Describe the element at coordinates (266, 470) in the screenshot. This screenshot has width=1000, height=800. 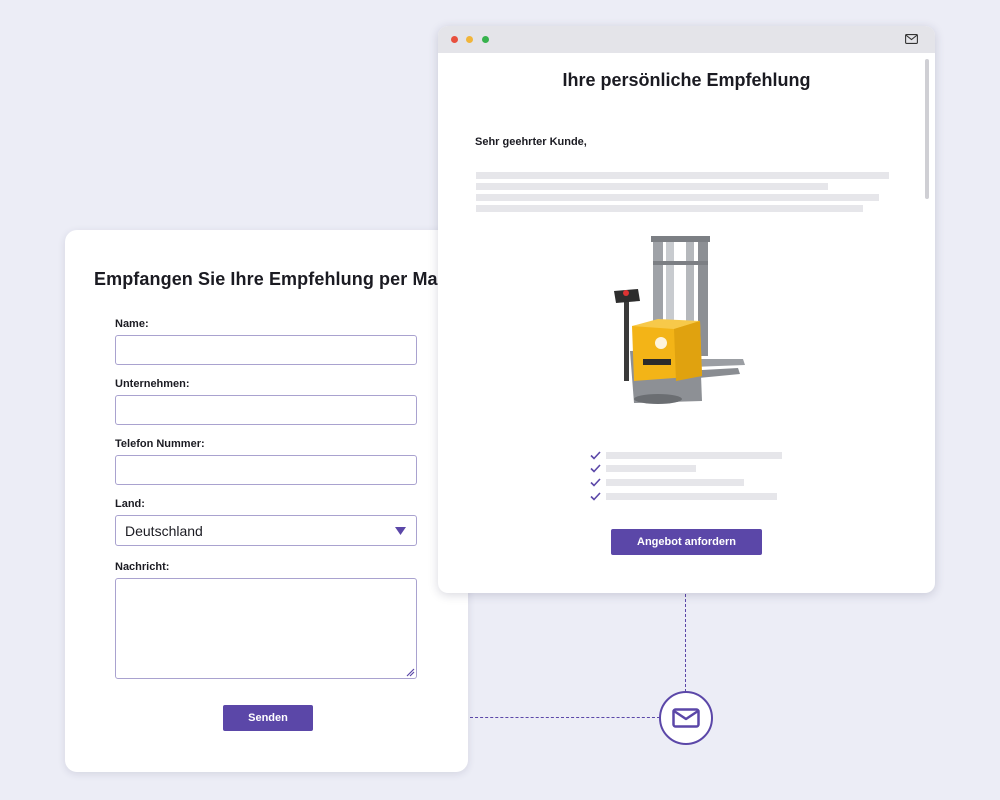
I see `phone-input` at that location.